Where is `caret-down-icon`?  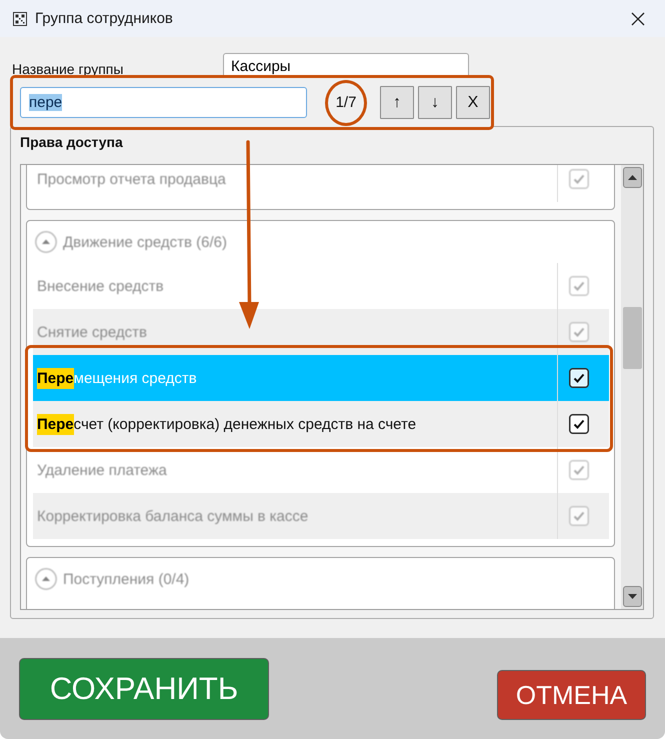 caret-down-icon is located at coordinates (632, 596).